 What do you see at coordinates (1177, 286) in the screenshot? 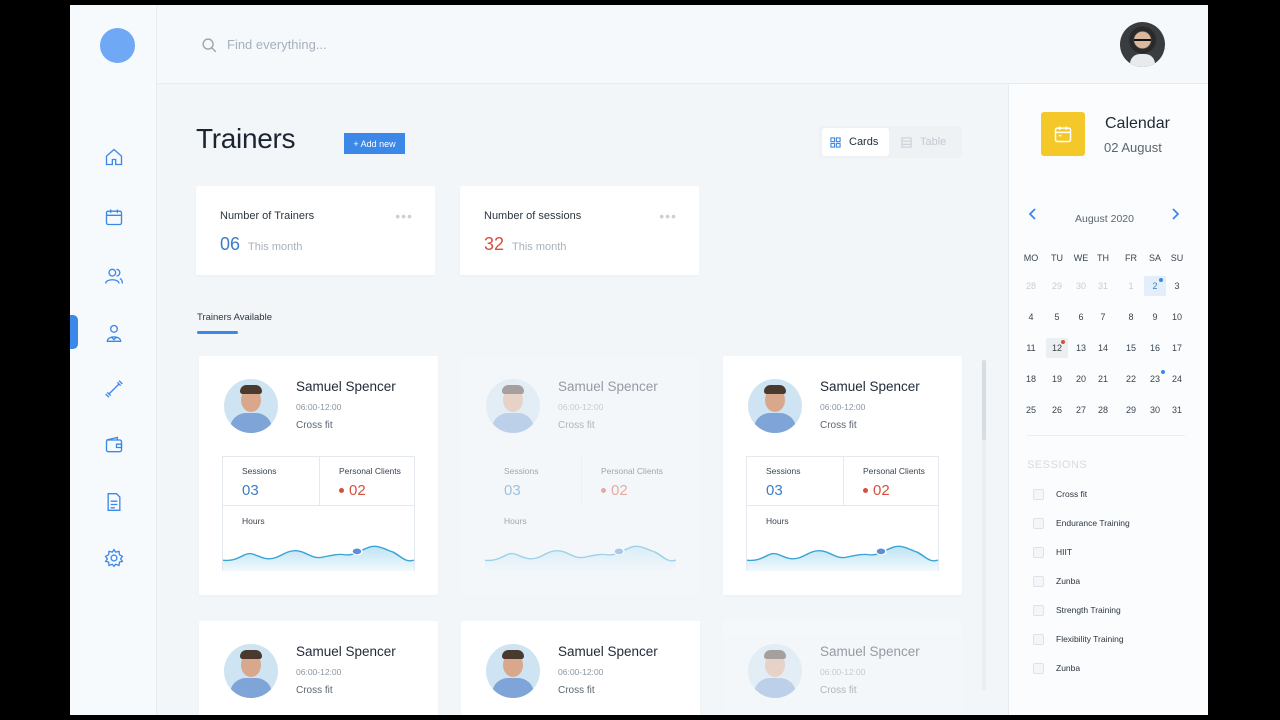
I see `calendar-day: 3` at bounding box center [1177, 286].